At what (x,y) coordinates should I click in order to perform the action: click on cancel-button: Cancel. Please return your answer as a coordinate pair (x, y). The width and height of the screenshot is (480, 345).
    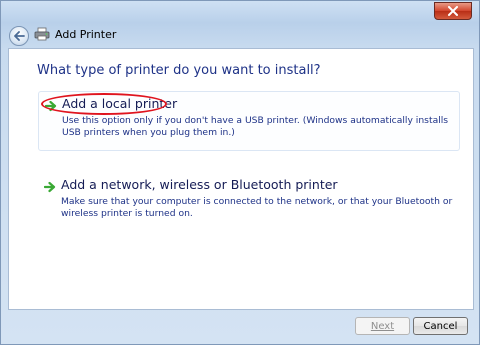
    Looking at the image, I should click on (440, 326).